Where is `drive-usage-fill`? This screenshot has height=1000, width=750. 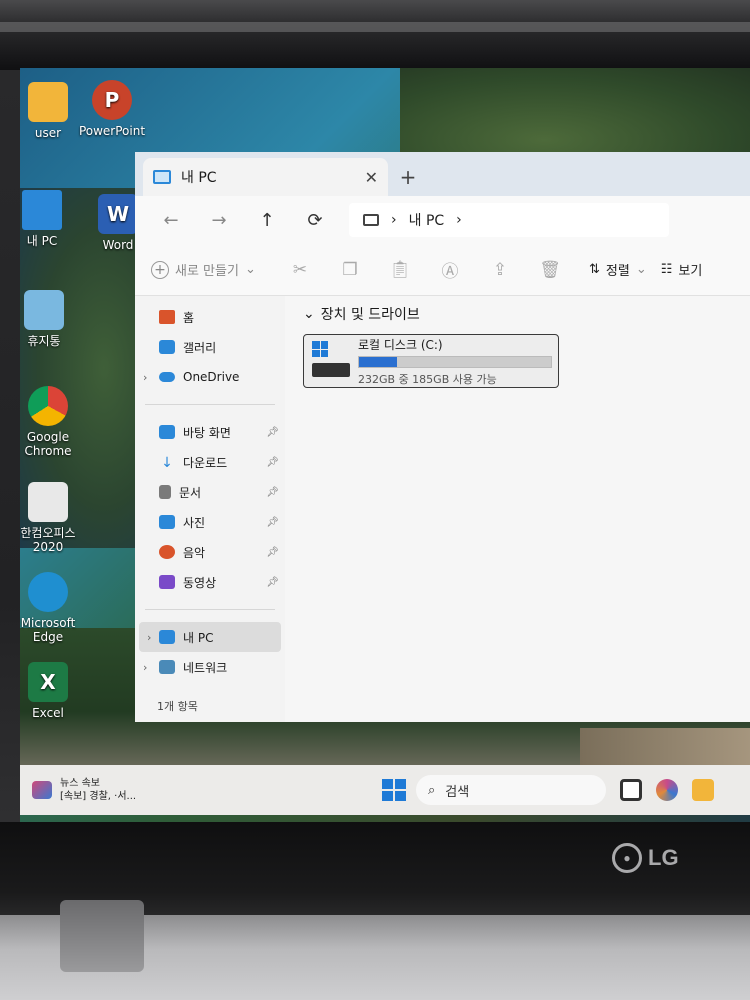
drive-usage-fill is located at coordinates (378, 361).